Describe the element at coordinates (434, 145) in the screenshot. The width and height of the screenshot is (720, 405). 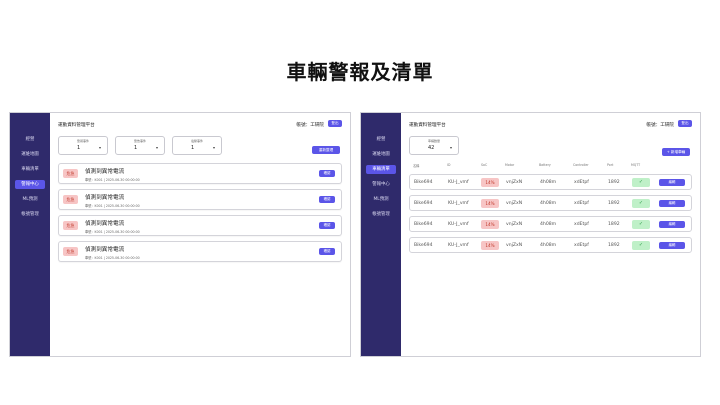
I see `vehicle-count-select: 車輛數量 42 ▾` at that location.